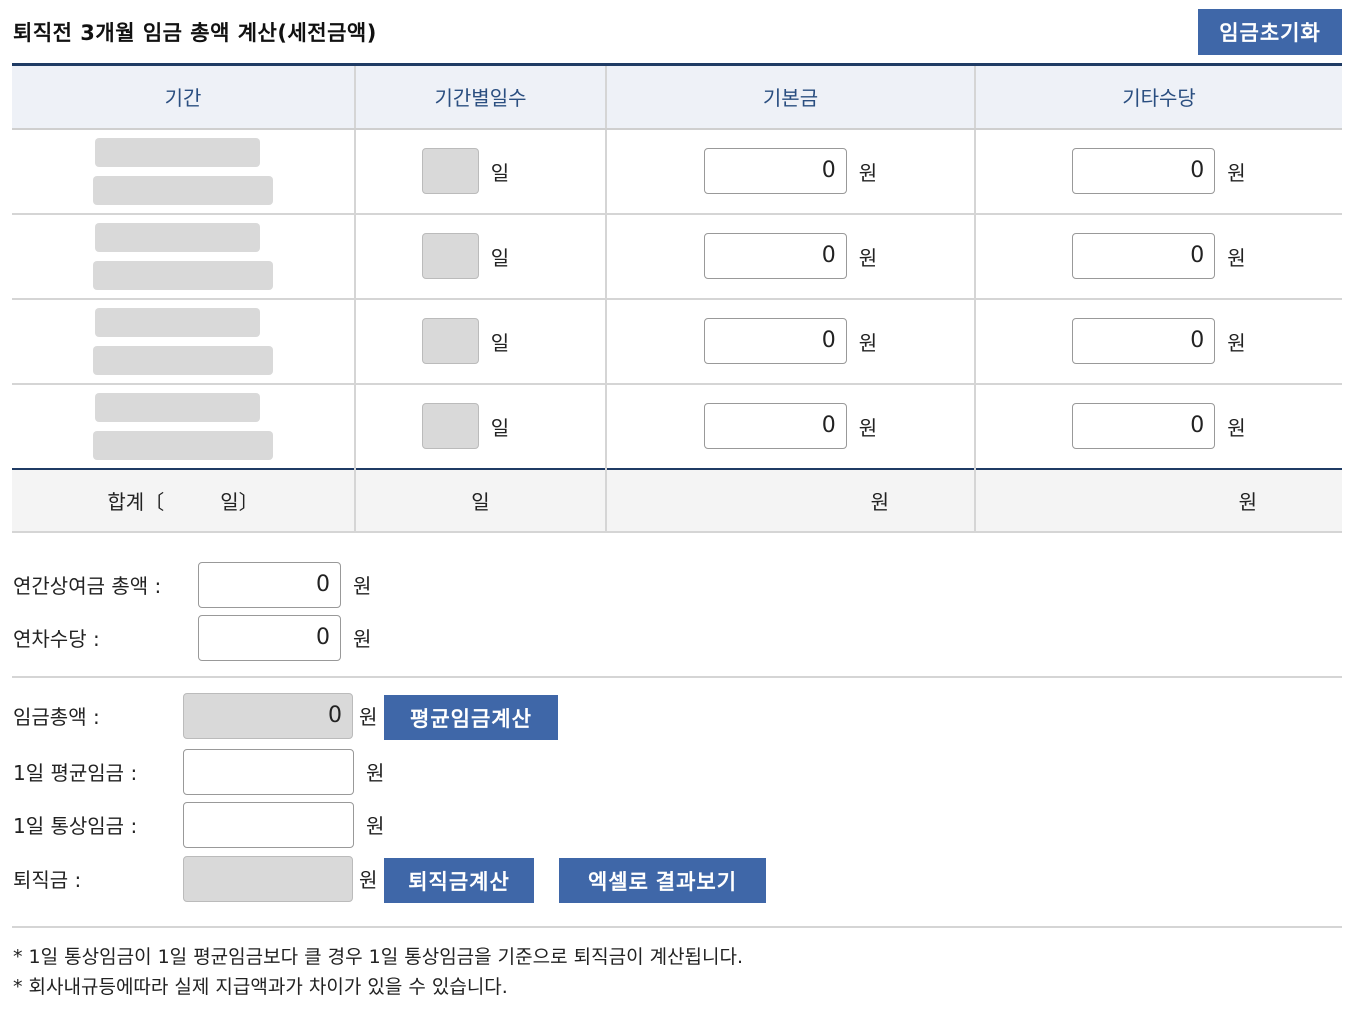 This screenshot has width=1352, height=1017. I want to click on col-header-period: 기간, so click(183, 96).